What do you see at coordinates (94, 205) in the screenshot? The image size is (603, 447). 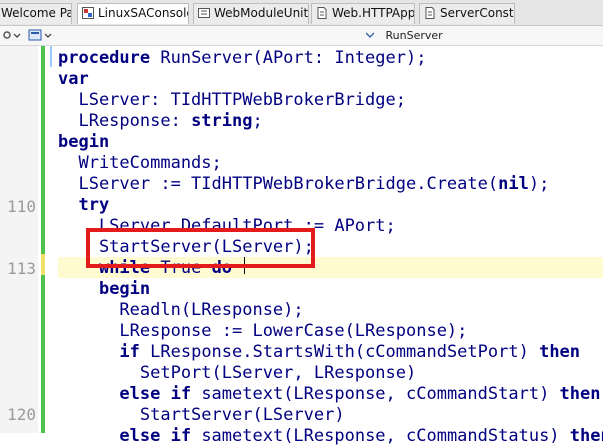 I see `code-line: try` at bounding box center [94, 205].